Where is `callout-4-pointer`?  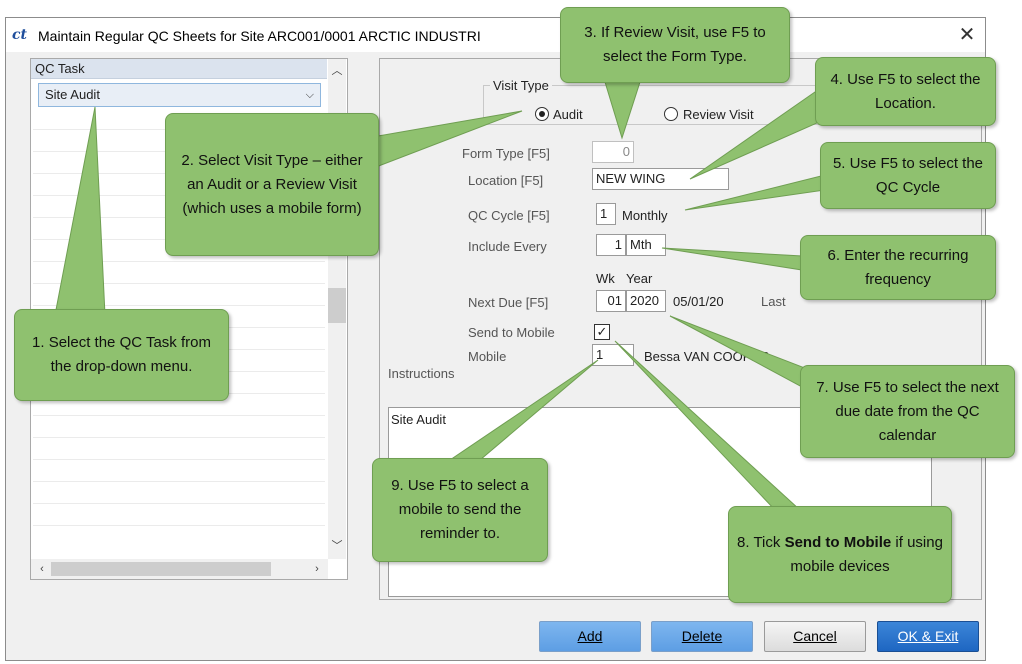
callout-4-pointer is located at coordinates (762, 132).